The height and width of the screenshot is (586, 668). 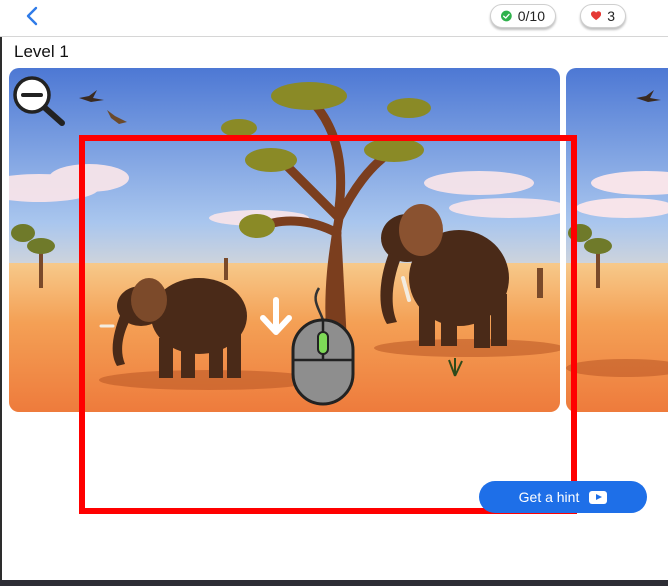 What do you see at coordinates (549, 497) in the screenshot?
I see `get-hint-label: Get a hint` at bounding box center [549, 497].